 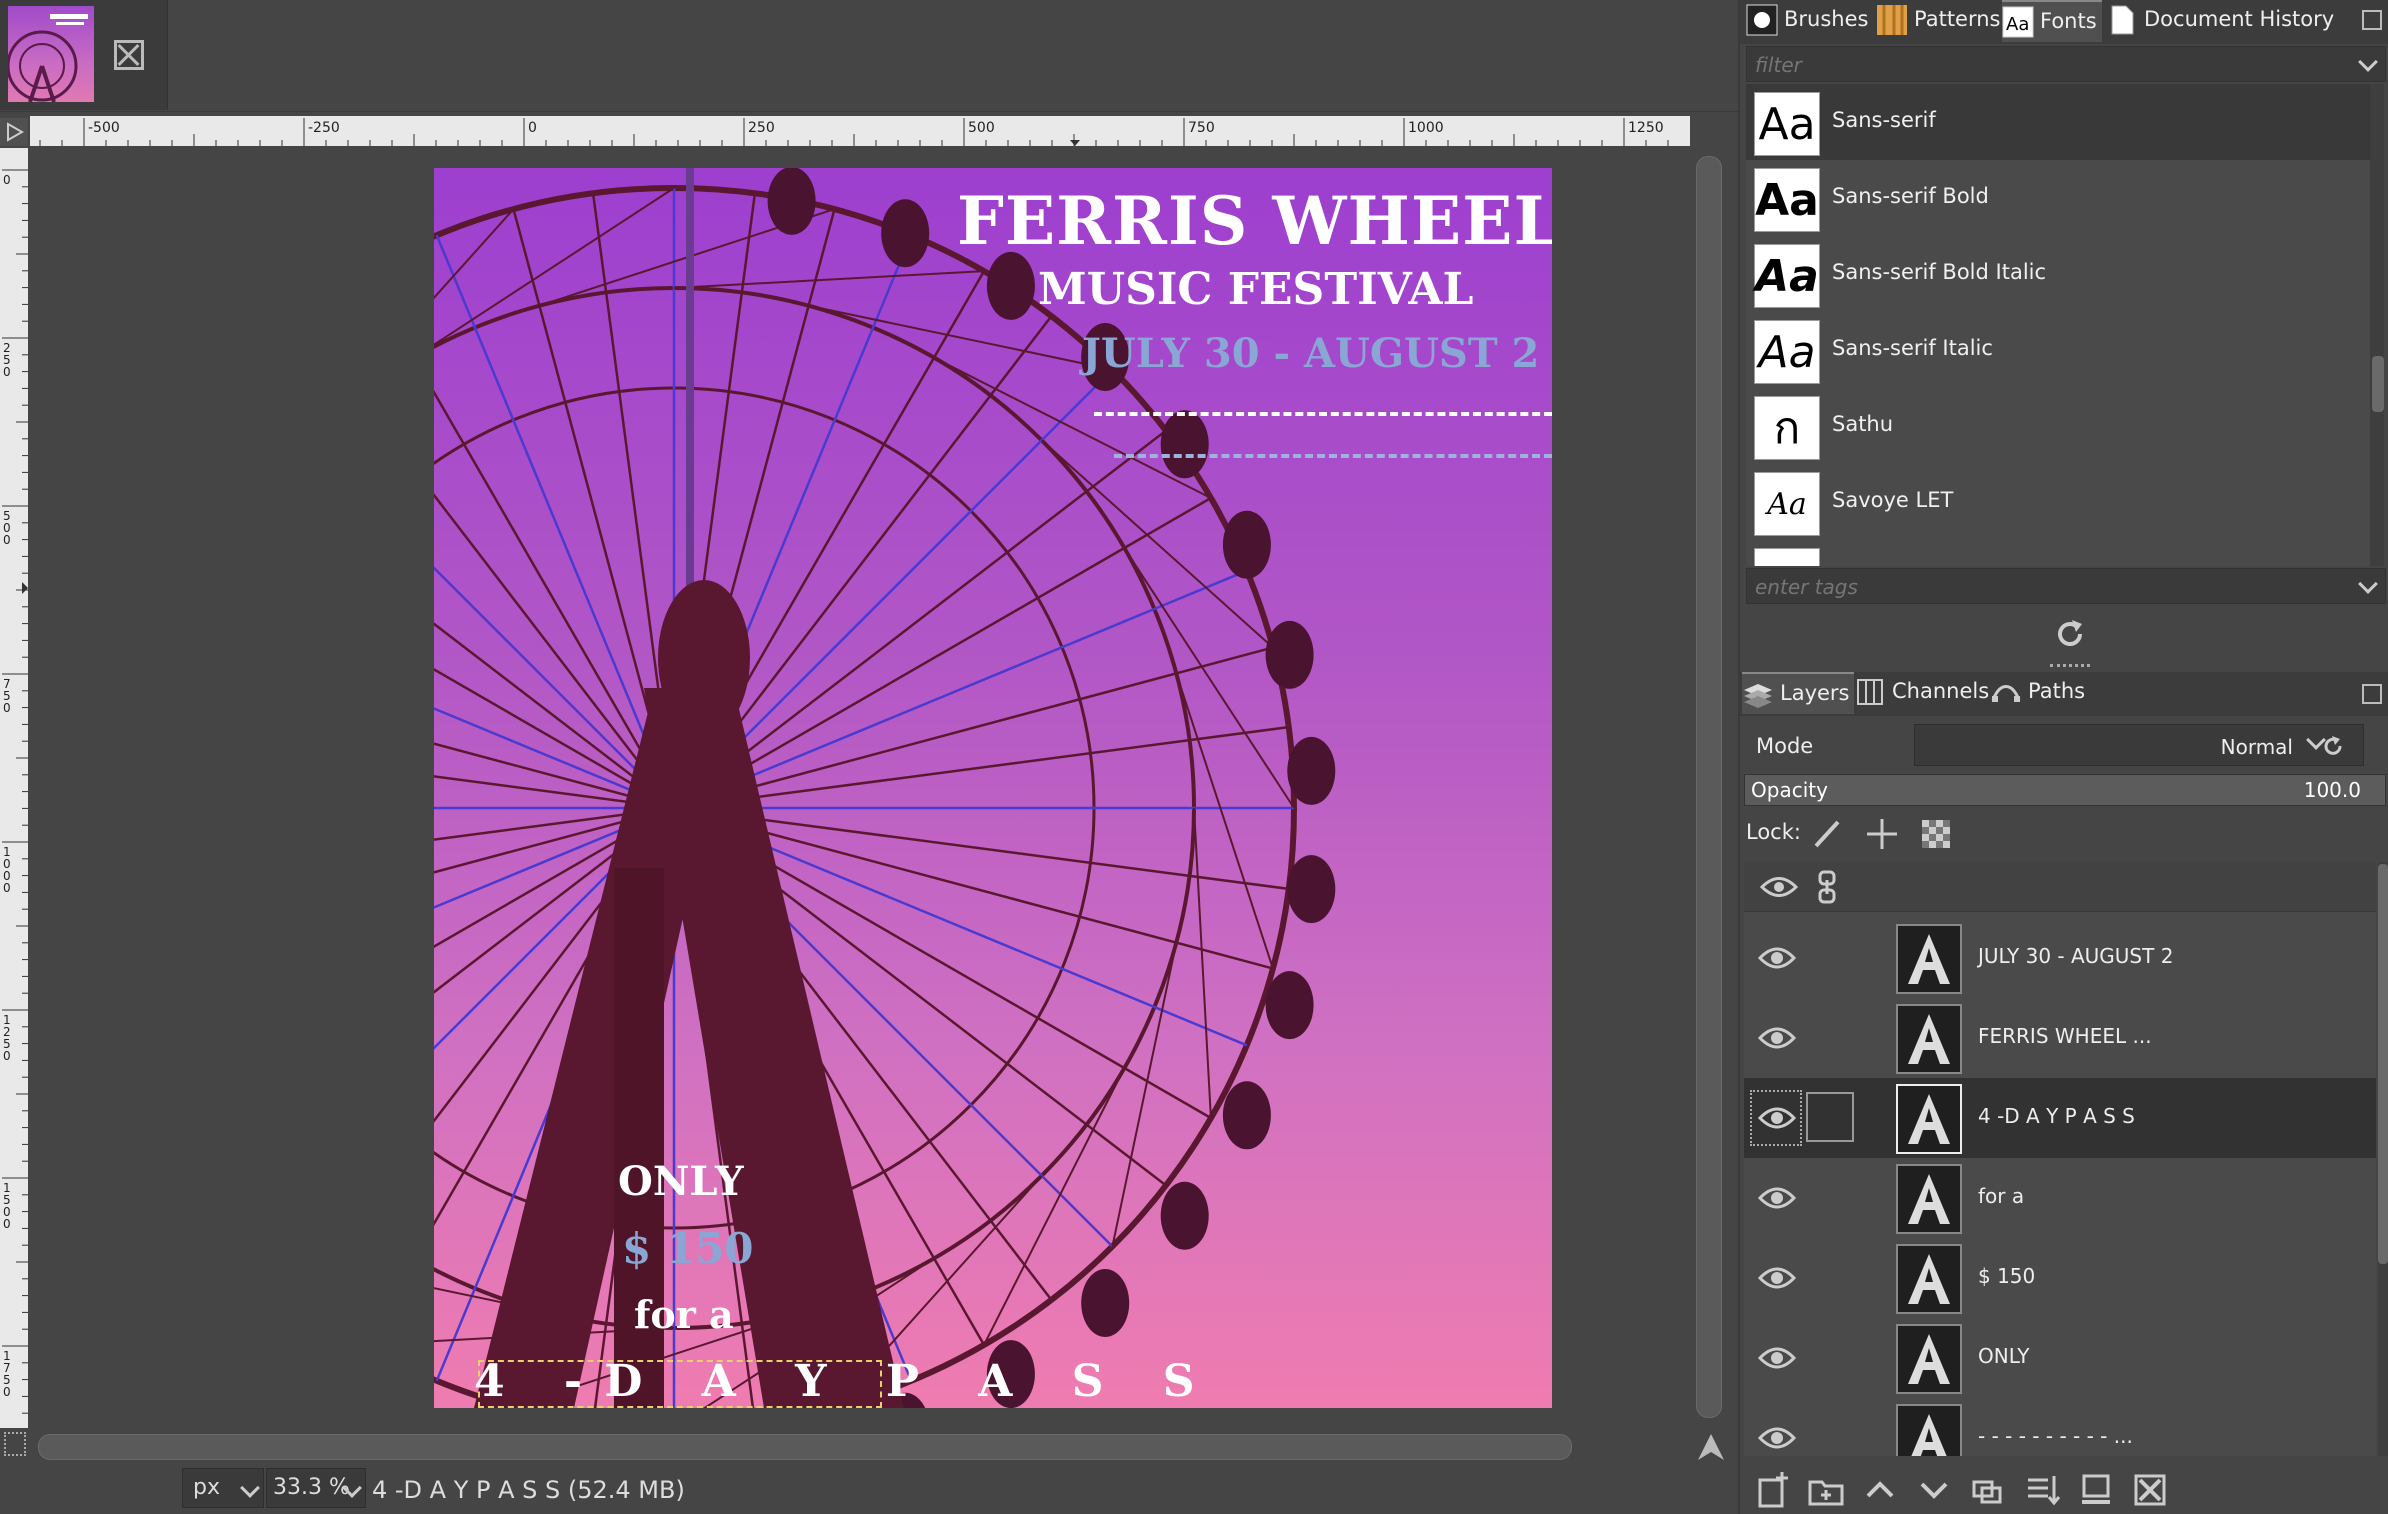 What do you see at coordinates (1826, 1490) in the screenshot?
I see `new-layer-group-icon` at bounding box center [1826, 1490].